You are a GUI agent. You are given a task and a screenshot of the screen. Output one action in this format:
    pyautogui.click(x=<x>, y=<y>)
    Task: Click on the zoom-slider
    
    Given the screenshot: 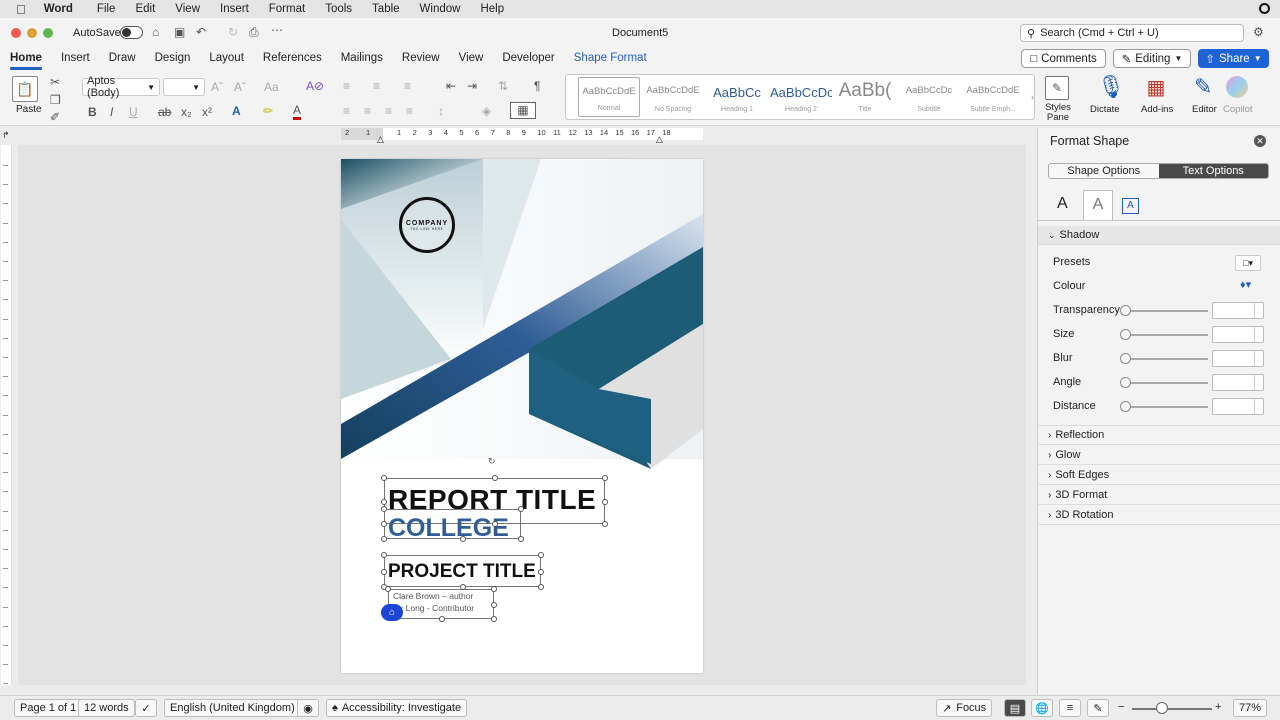 What is the action you would take?
    pyautogui.click(x=1172, y=709)
    